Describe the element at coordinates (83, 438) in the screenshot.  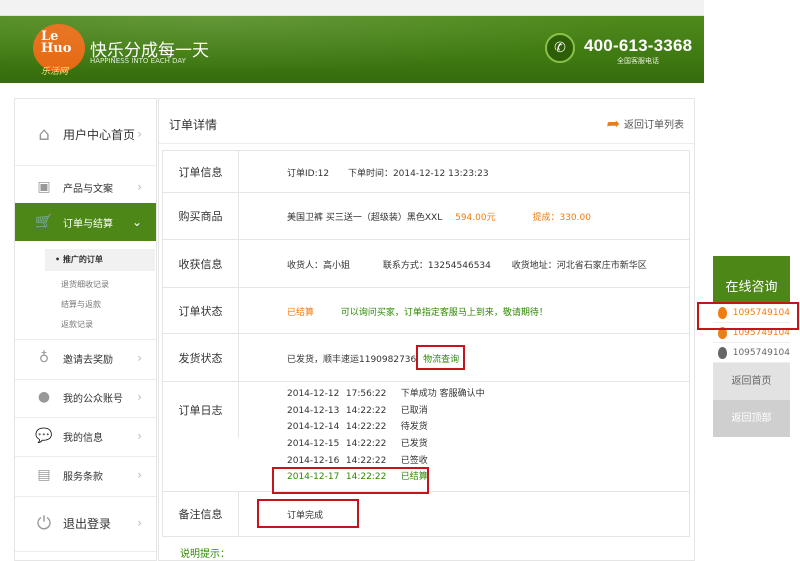
I see `sidebar-item-label: 我的信息` at that location.